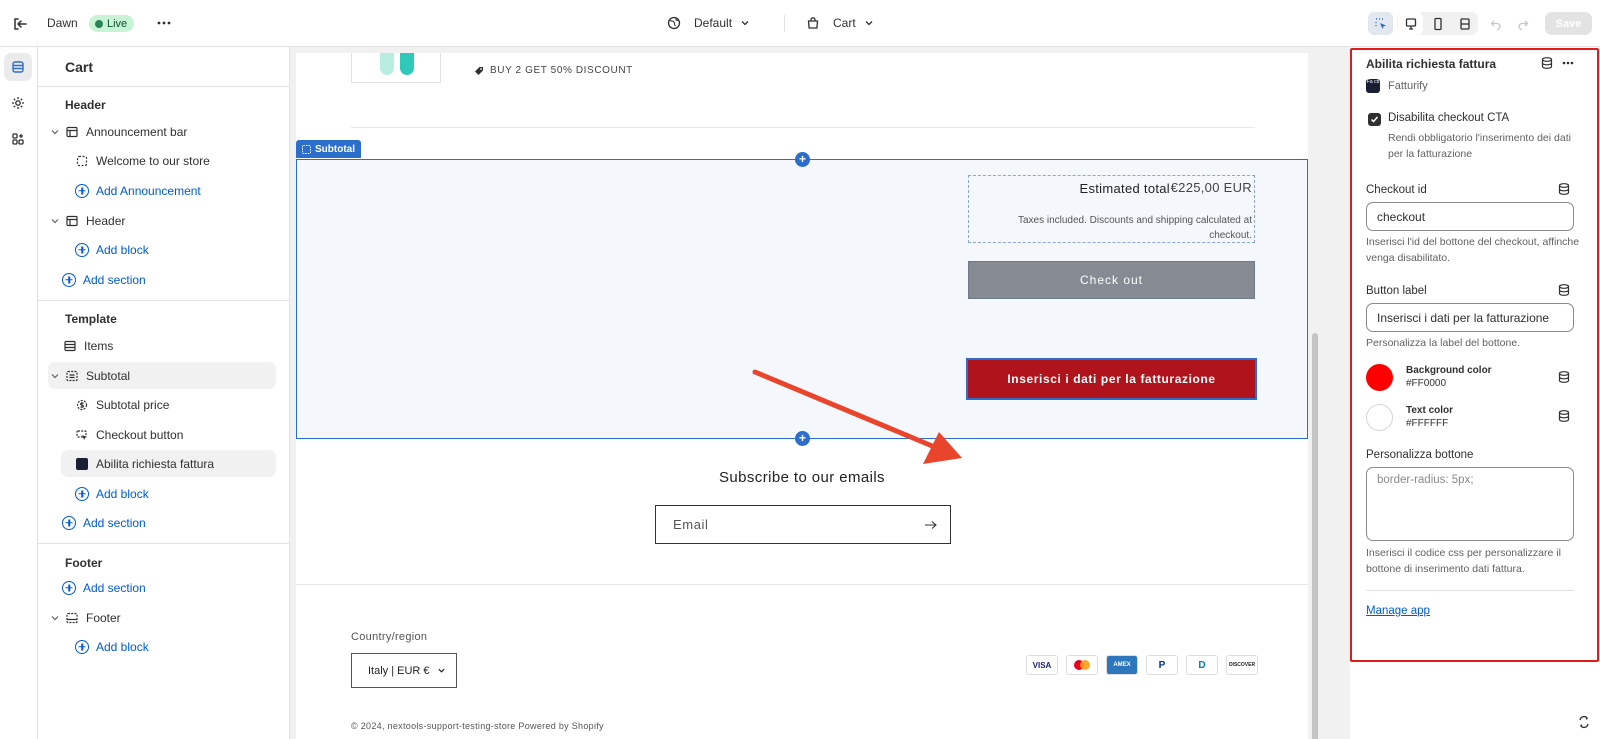  What do you see at coordinates (1211, 187) in the screenshot?
I see `estimated-total-value: €225,00 EUR` at bounding box center [1211, 187].